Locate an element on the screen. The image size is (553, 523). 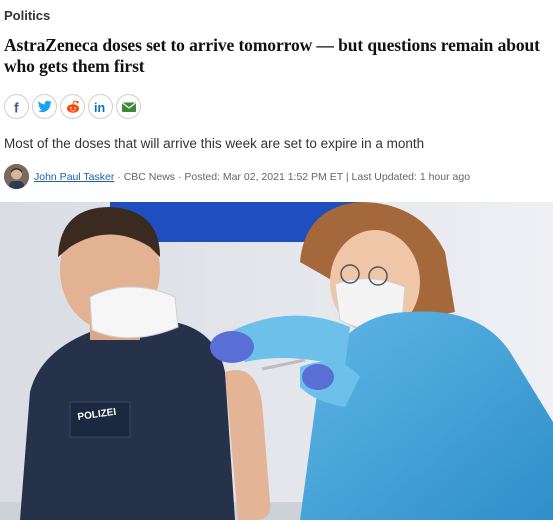
author-avatar is located at coordinates (16, 176).